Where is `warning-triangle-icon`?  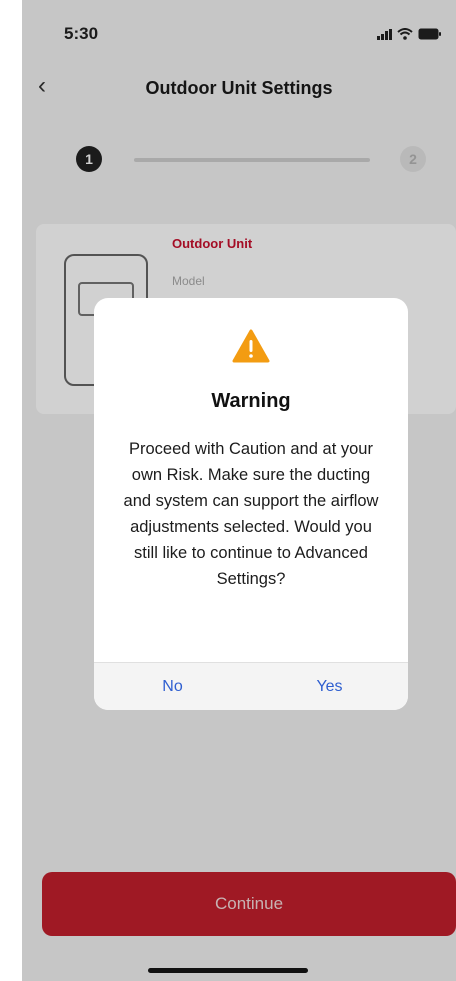 warning-triangle-icon is located at coordinates (251, 346).